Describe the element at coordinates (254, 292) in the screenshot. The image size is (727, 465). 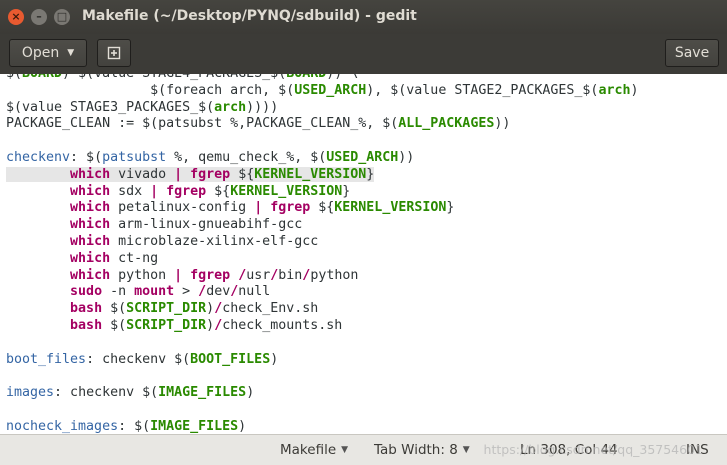
I see `code-token: null` at that location.